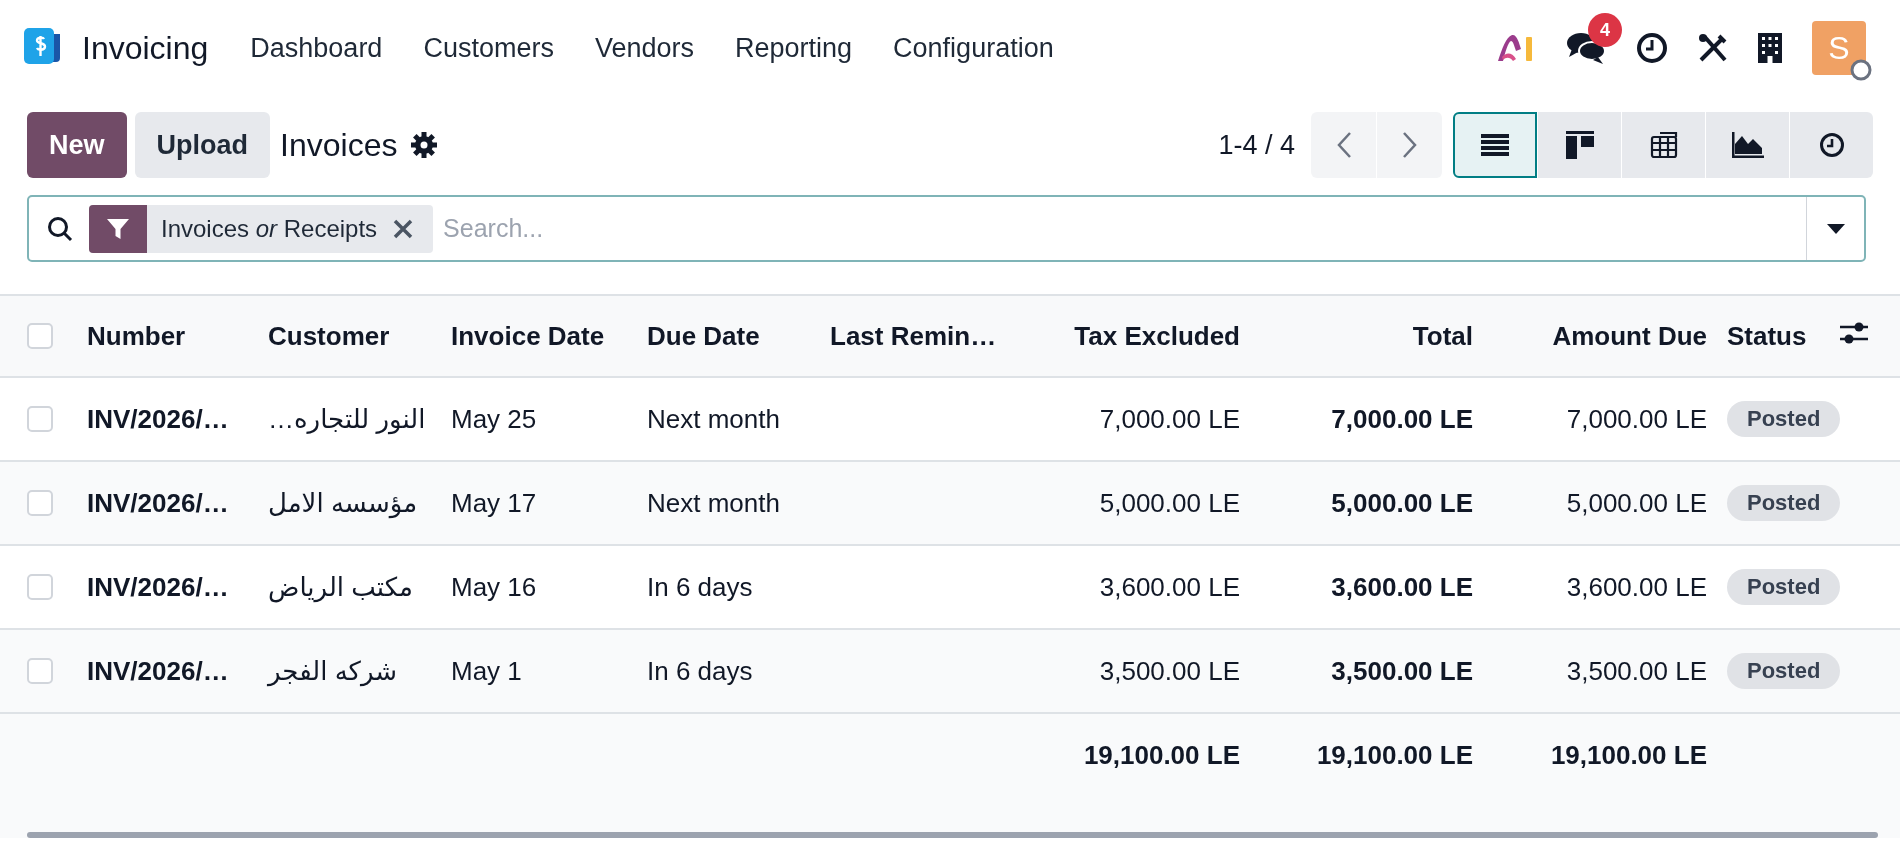 The image size is (1900, 842). What do you see at coordinates (77, 145) in the screenshot?
I see `new-button: New` at bounding box center [77, 145].